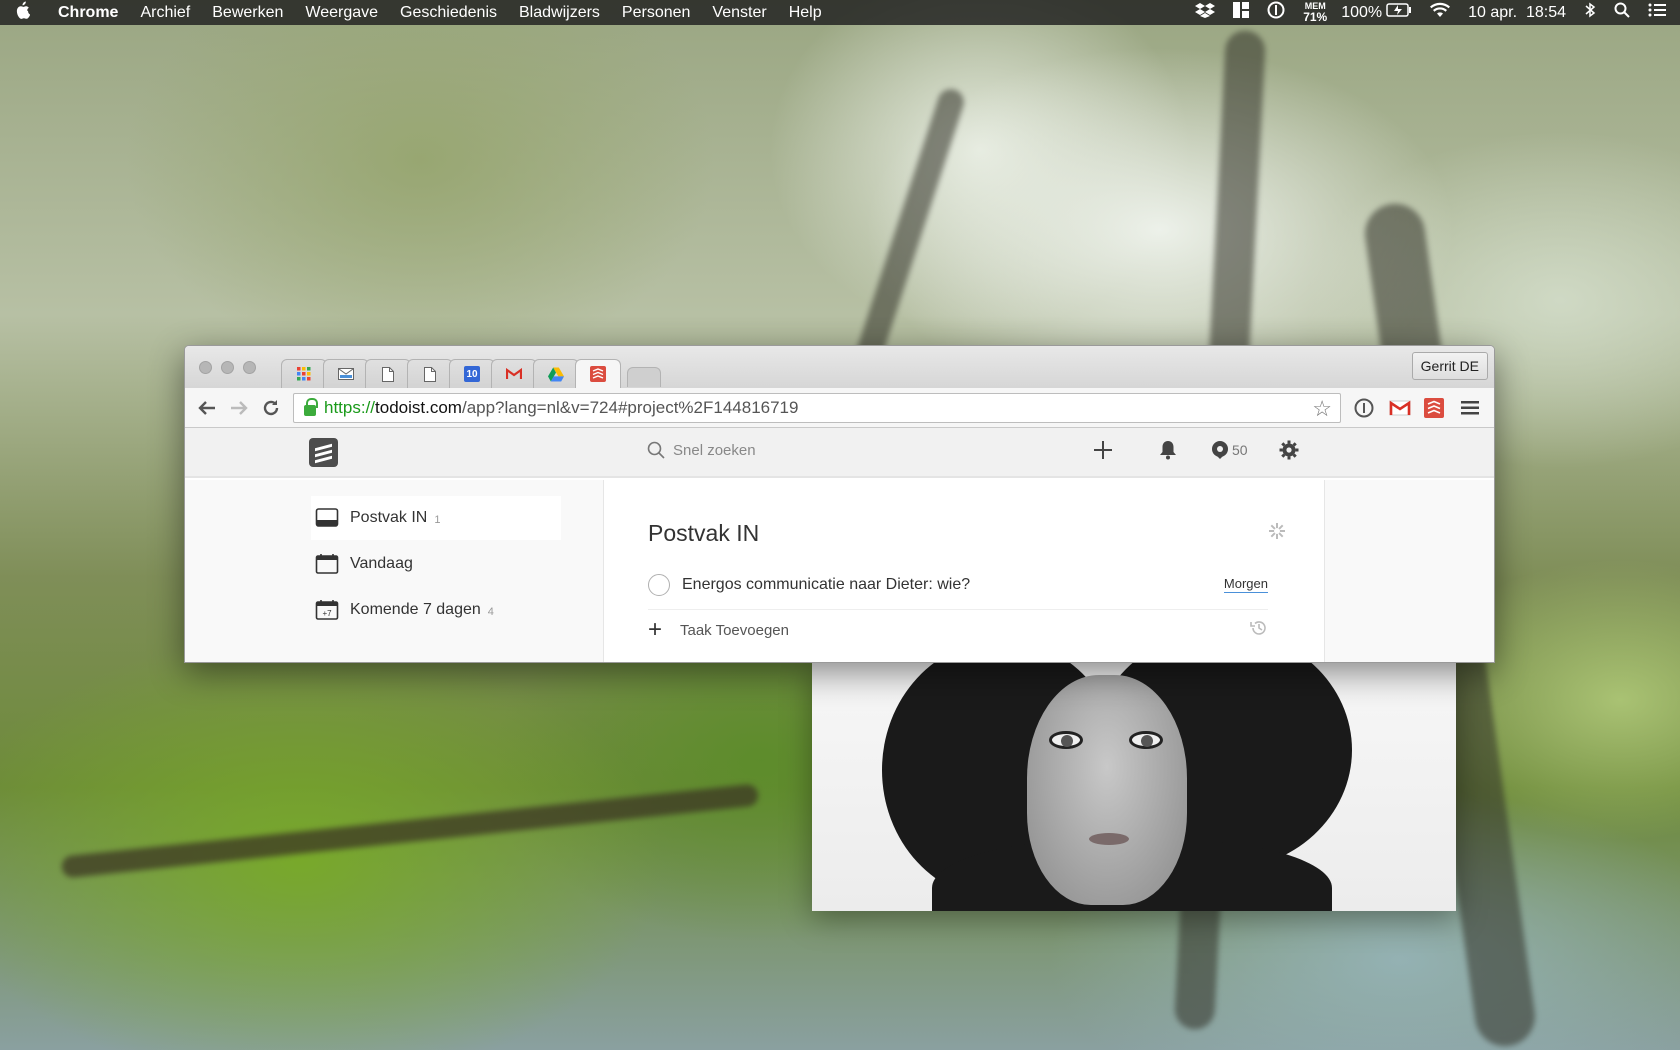 This screenshot has width=1680, height=1050. I want to click on spotlight-icon, so click(1622, 12).